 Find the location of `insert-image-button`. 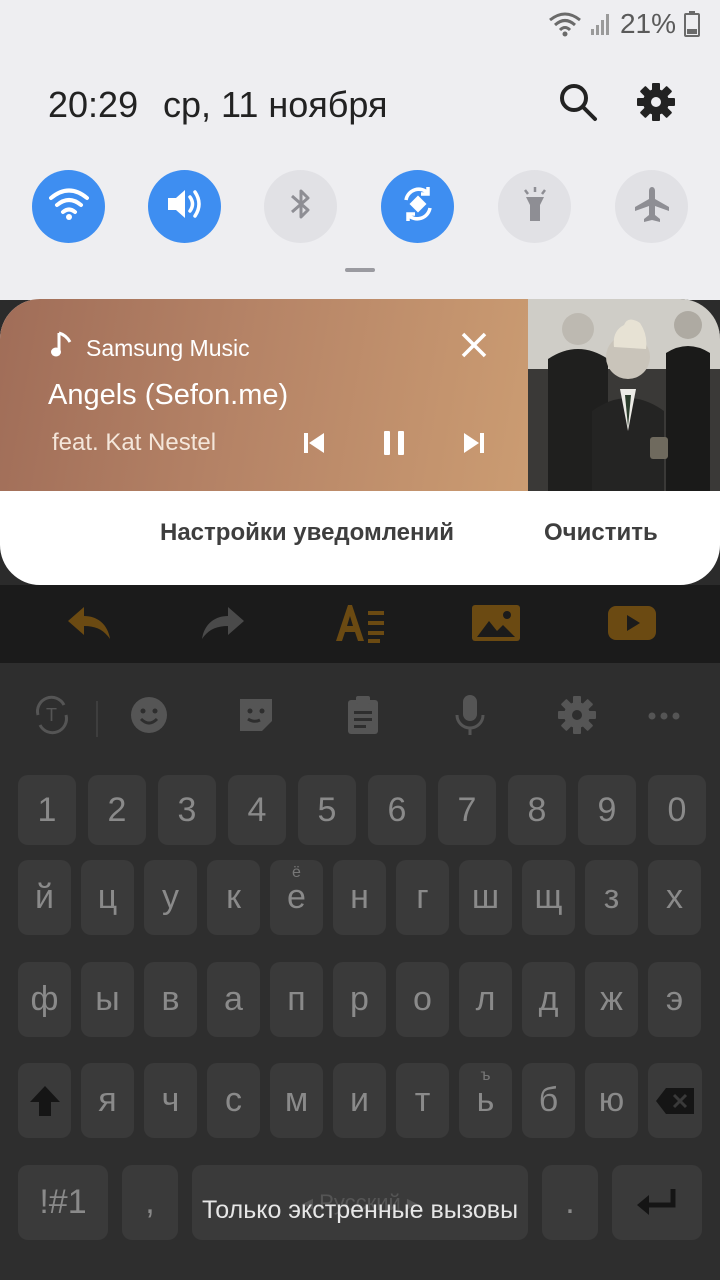

insert-image-button is located at coordinates (496, 625).